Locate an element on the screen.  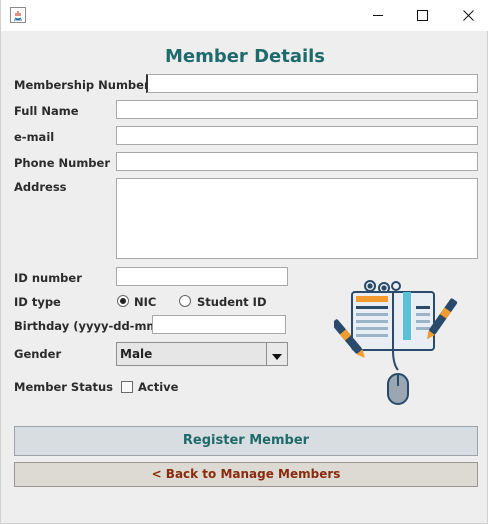
member-status-label: Member Status is located at coordinates (64, 387).